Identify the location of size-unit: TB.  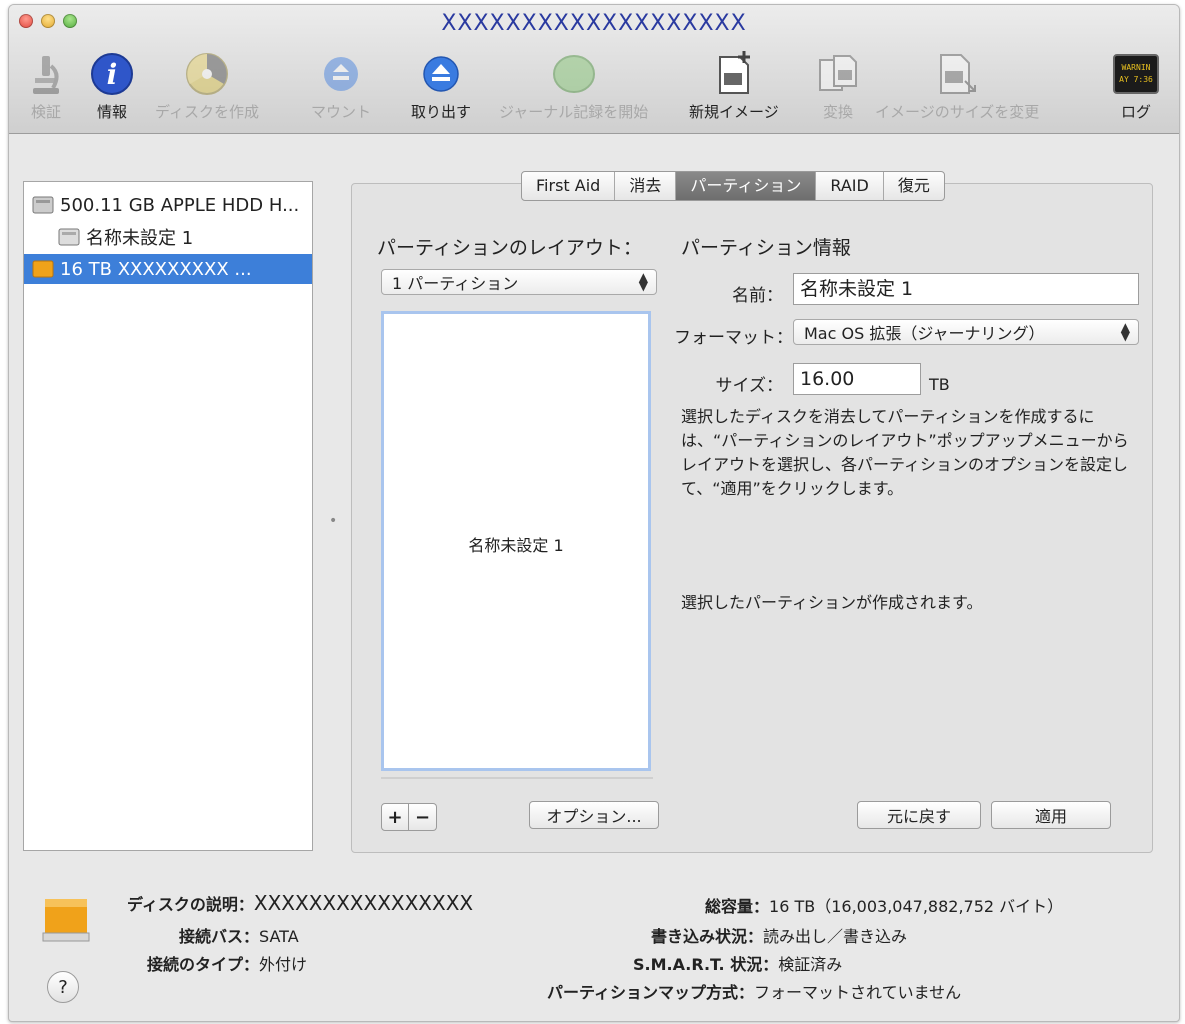
(939, 384).